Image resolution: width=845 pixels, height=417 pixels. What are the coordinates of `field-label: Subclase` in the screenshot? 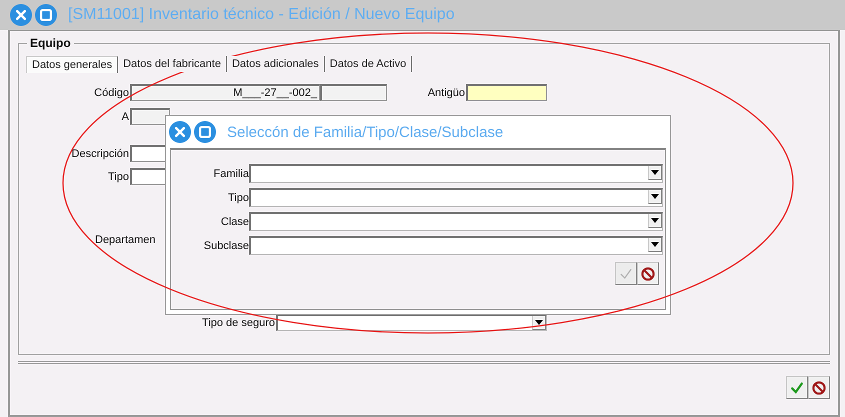 It's located at (225, 246).